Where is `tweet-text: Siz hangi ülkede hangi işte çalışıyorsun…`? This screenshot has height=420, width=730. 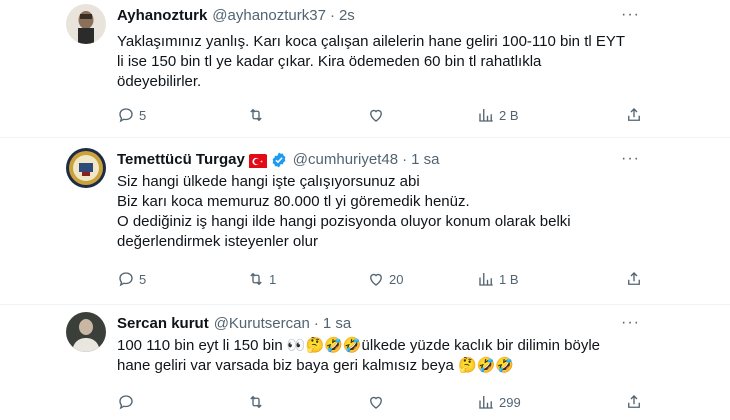 tweet-text: Siz hangi ülkede hangi işte çalışıyorsun… is located at coordinates (344, 211).